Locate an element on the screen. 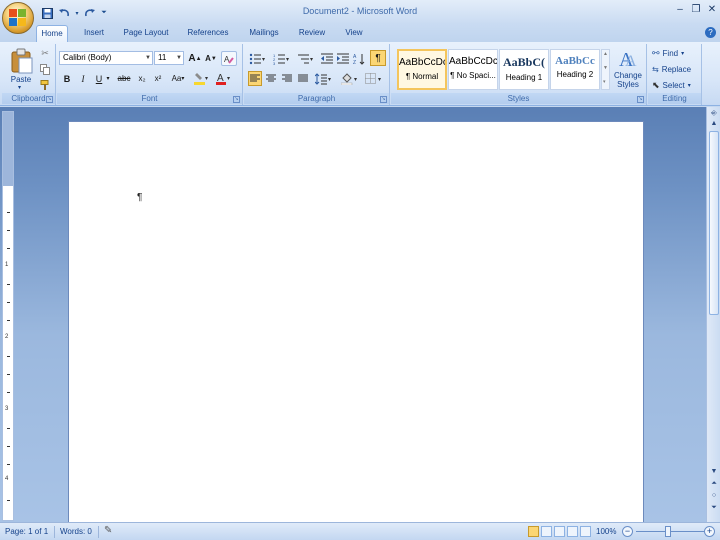  italic-button: I is located at coordinates (83, 78).